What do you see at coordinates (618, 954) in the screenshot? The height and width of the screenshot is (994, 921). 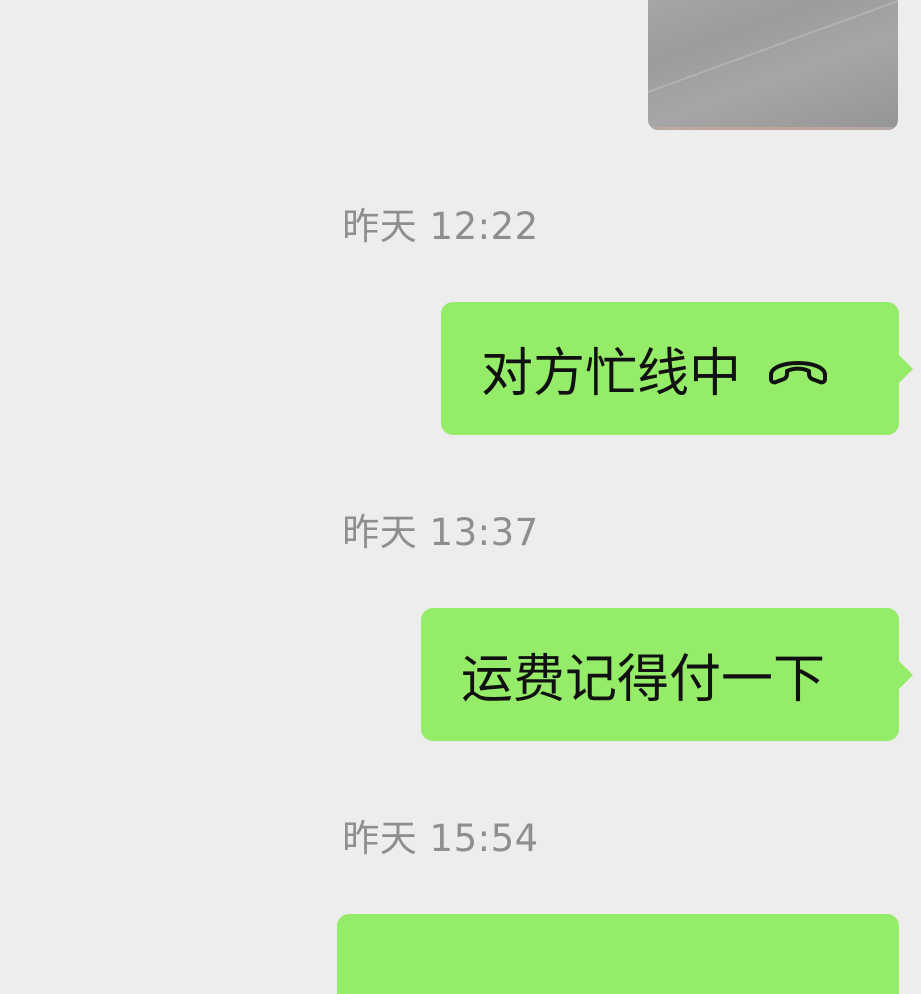 I see `text-message-bubble` at bounding box center [618, 954].